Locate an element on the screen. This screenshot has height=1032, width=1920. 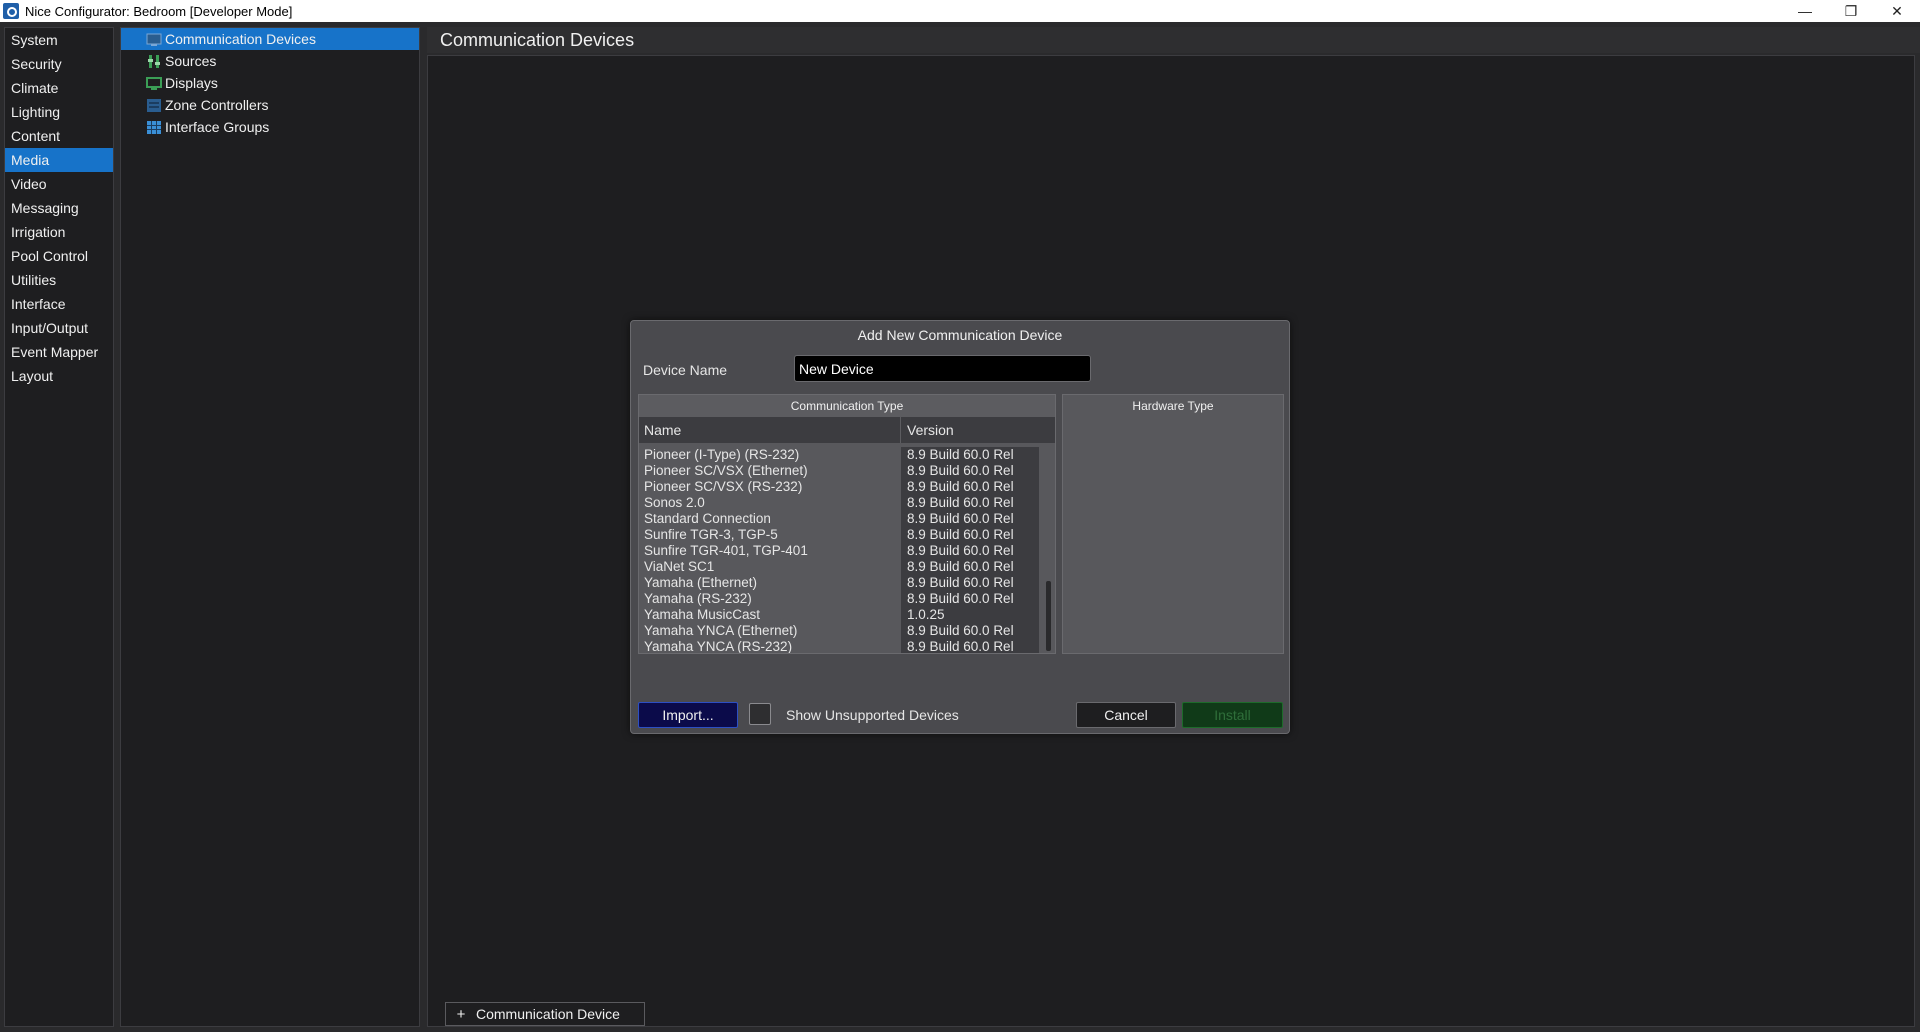
nav-item-system: System is located at coordinates (59, 40).